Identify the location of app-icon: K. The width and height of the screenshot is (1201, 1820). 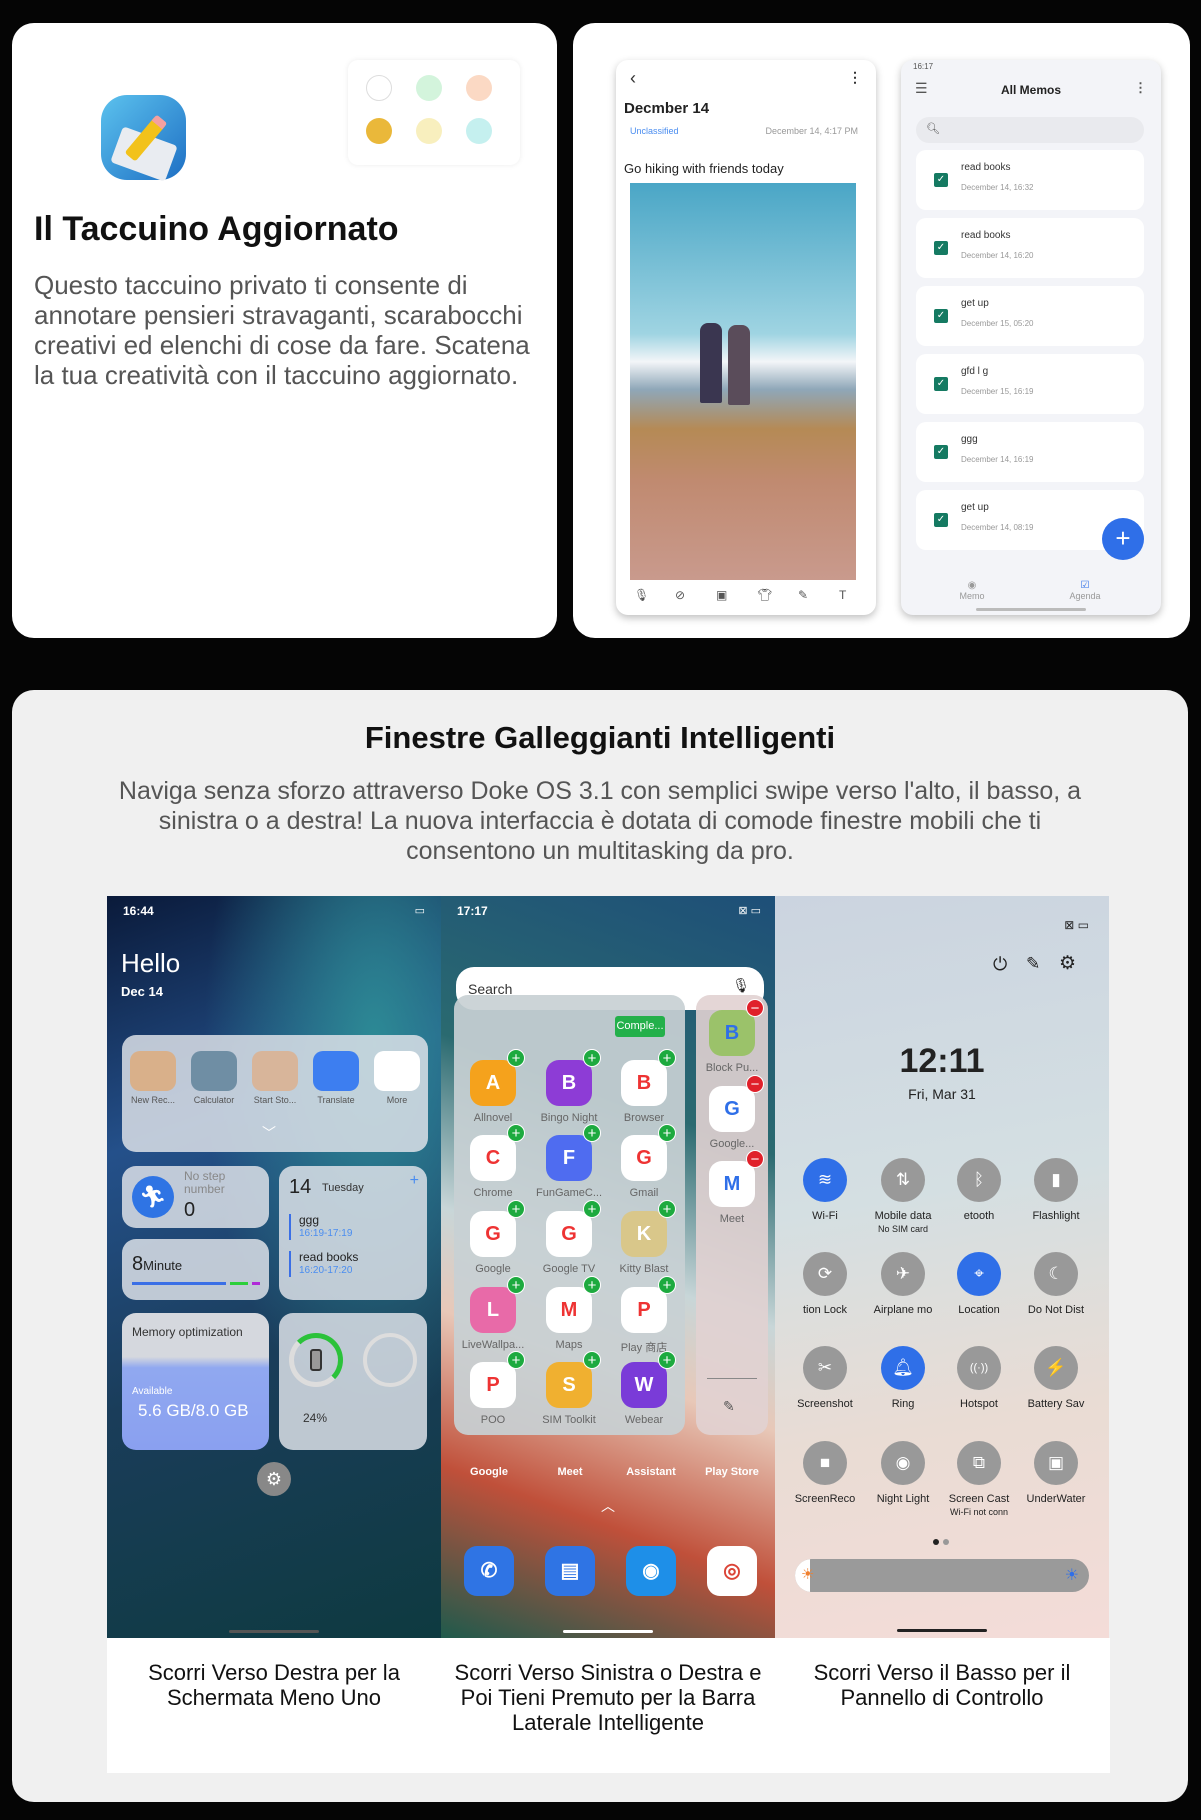
(644, 1234).